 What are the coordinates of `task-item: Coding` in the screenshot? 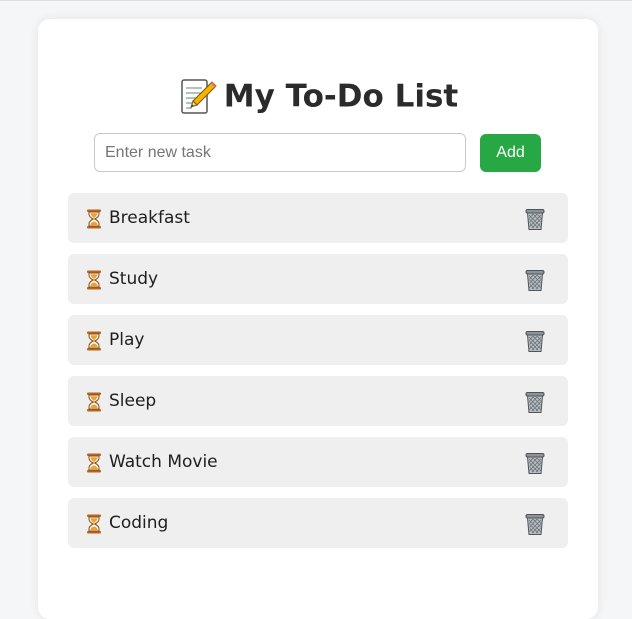 It's located at (318, 523).